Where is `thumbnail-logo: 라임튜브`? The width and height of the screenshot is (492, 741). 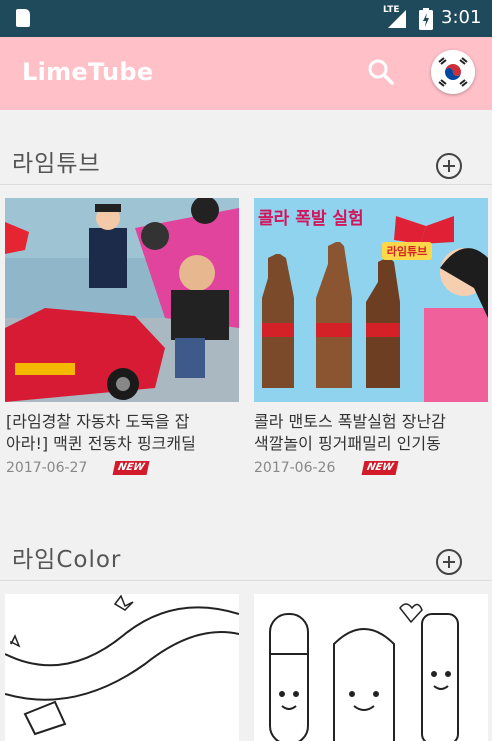 thumbnail-logo: 라임튜브 is located at coordinates (407, 251).